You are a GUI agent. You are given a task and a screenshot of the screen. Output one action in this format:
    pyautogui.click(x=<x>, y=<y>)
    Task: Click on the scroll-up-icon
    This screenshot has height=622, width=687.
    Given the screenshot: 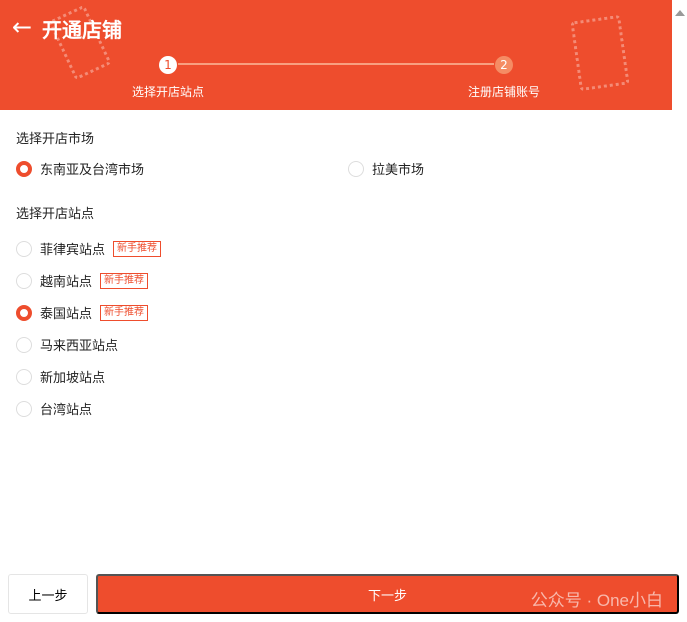 What is the action you would take?
    pyautogui.click(x=680, y=13)
    